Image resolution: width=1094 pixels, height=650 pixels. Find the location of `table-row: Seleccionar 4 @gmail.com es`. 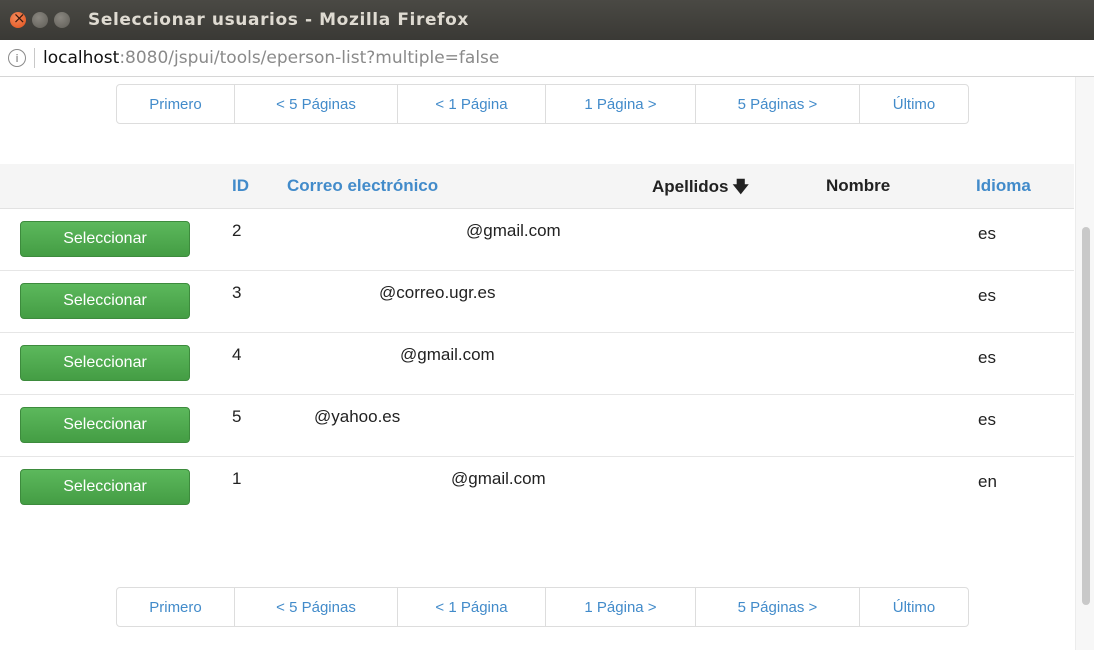

table-row: Seleccionar 4 @gmail.com es is located at coordinates (537, 364).